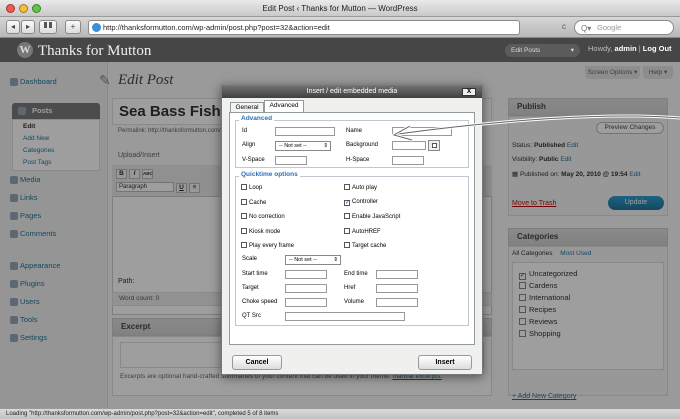  What do you see at coordinates (445, 362) in the screenshot?
I see `insert-button: Insert` at bounding box center [445, 362].